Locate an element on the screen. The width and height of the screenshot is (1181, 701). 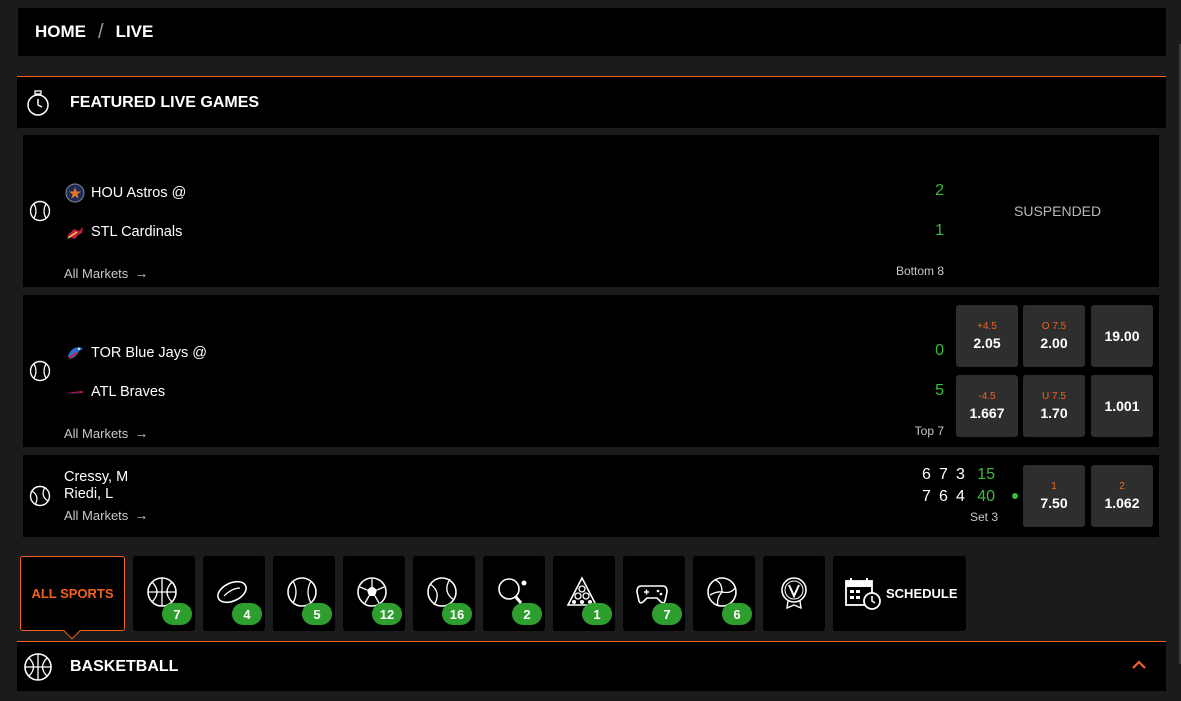
odds-button: -4.5 1.667 is located at coordinates (987, 406).